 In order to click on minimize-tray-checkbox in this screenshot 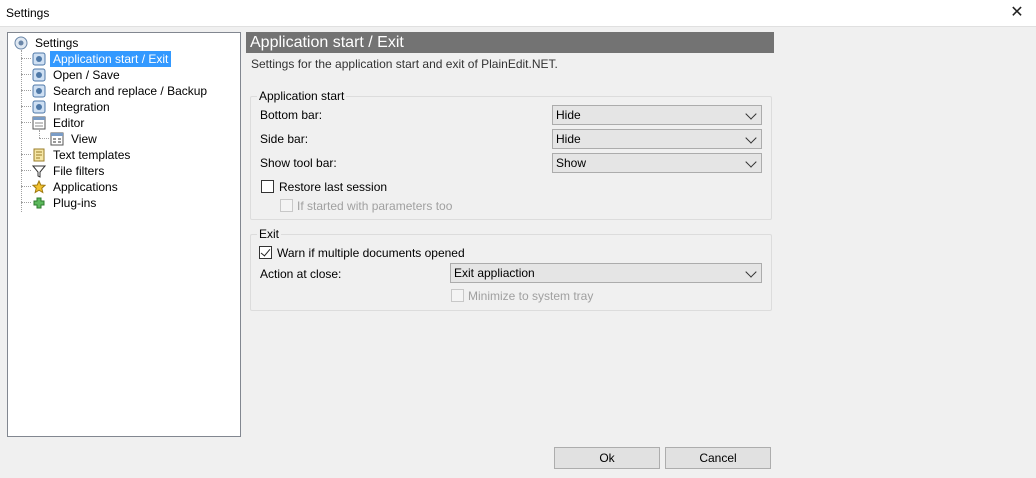, I will do `click(457, 295)`.